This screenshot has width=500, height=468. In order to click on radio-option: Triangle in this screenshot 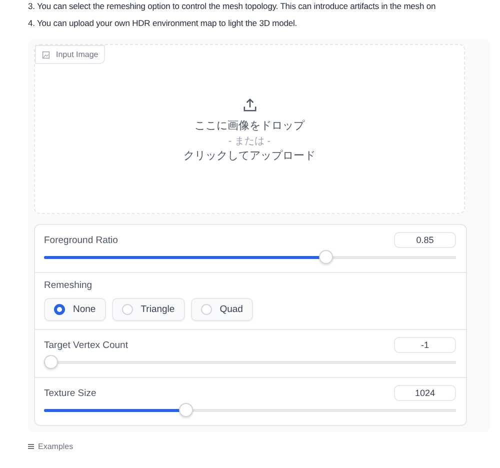, I will do `click(148, 309)`.